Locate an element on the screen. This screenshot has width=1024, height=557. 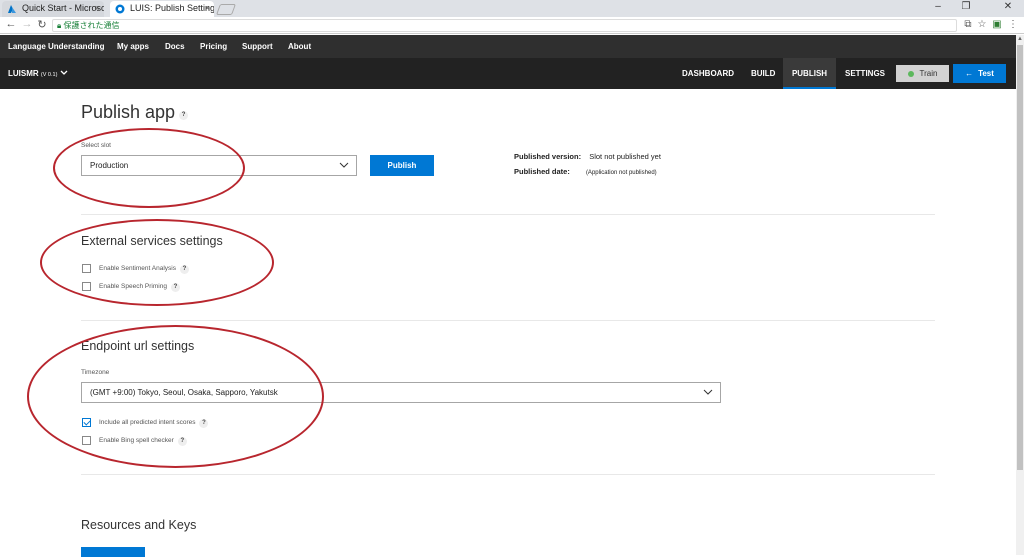
published-version-label: Published version: is located at coordinates (548, 156).